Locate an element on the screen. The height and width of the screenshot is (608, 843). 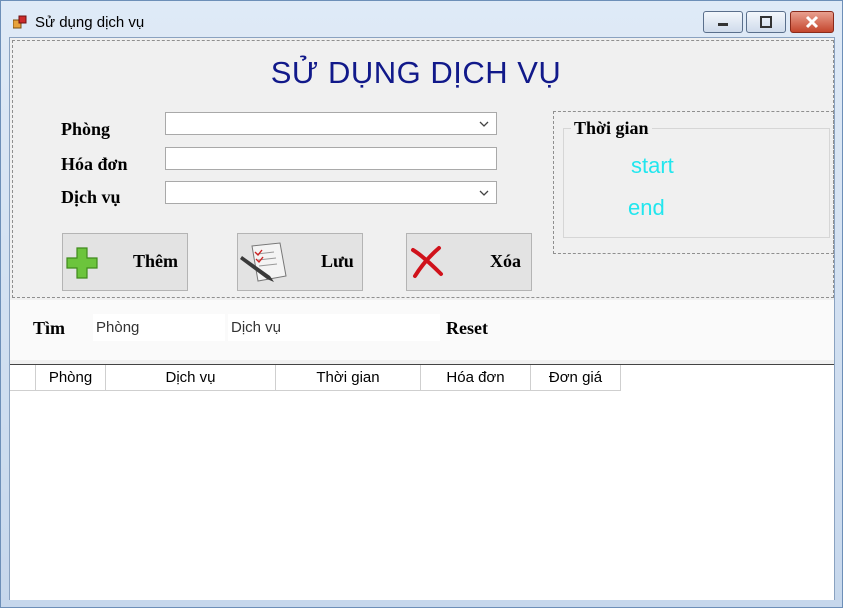
search-dichvu-input: Dịch vụ is located at coordinates (334, 327).